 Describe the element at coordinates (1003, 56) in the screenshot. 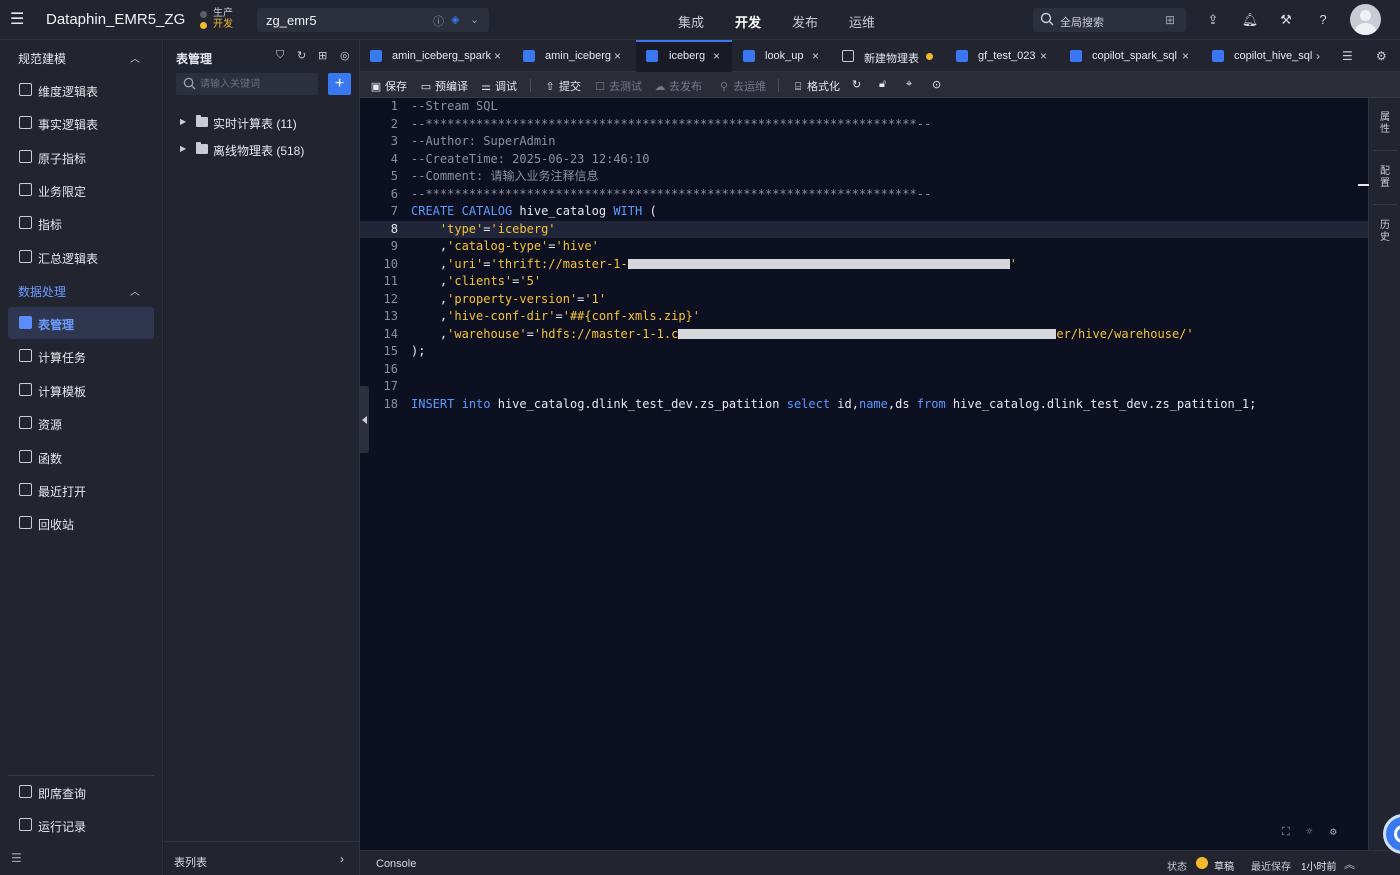

I see `tab-gf-test-023: gf_test_023 ×` at that location.